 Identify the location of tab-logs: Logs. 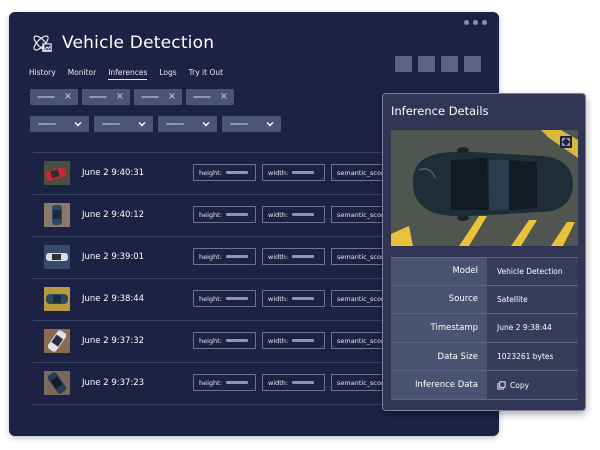
(167, 74).